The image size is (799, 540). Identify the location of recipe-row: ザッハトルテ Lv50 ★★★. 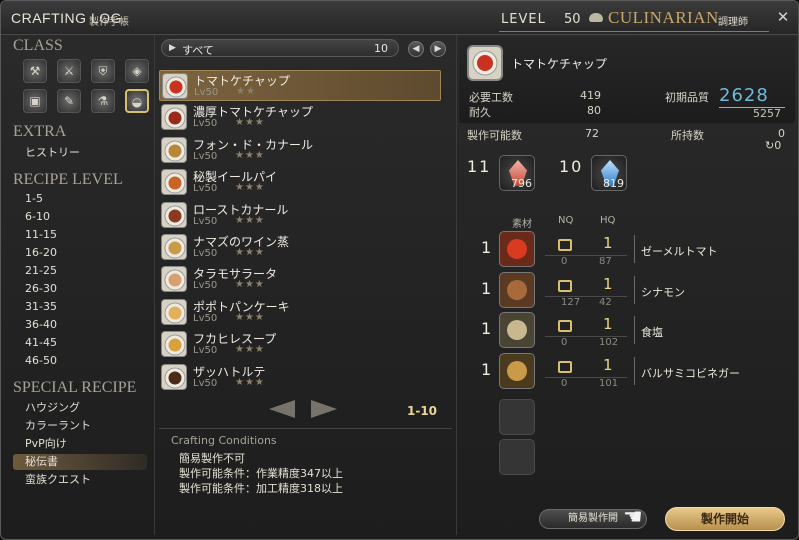
(300, 377).